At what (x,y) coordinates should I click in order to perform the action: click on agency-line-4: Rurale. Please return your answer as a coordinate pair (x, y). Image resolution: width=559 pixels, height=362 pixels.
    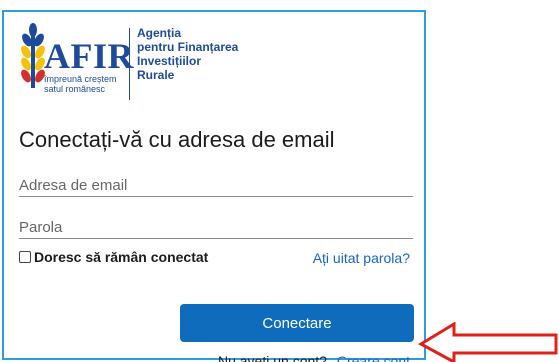
    Looking at the image, I should click on (156, 75).